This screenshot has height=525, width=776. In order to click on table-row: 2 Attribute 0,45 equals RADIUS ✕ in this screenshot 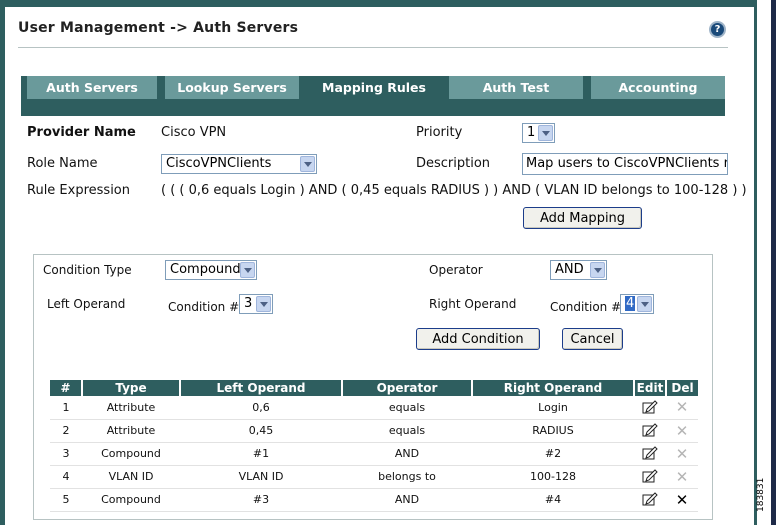, I will do `click(374, 431)`.